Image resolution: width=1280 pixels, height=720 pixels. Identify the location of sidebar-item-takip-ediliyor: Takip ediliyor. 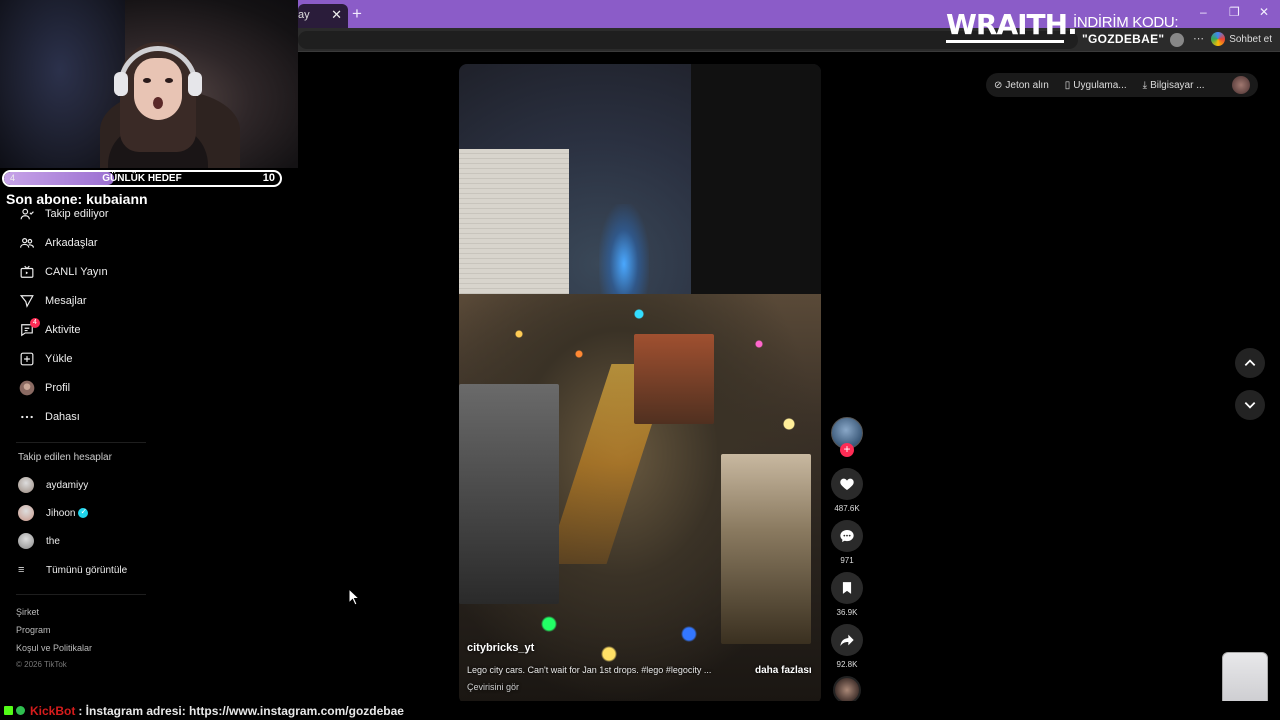
(63, 214).